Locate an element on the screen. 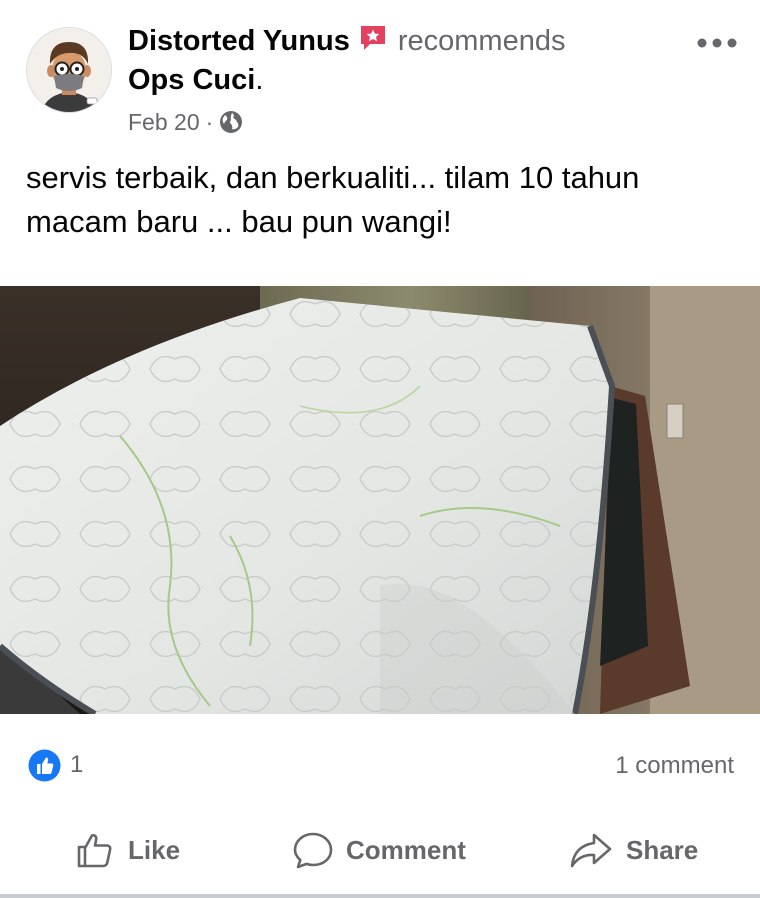 The image size is (760, 898). post-actions-bar: Like Comment Share is located at coordinates (380, 850).